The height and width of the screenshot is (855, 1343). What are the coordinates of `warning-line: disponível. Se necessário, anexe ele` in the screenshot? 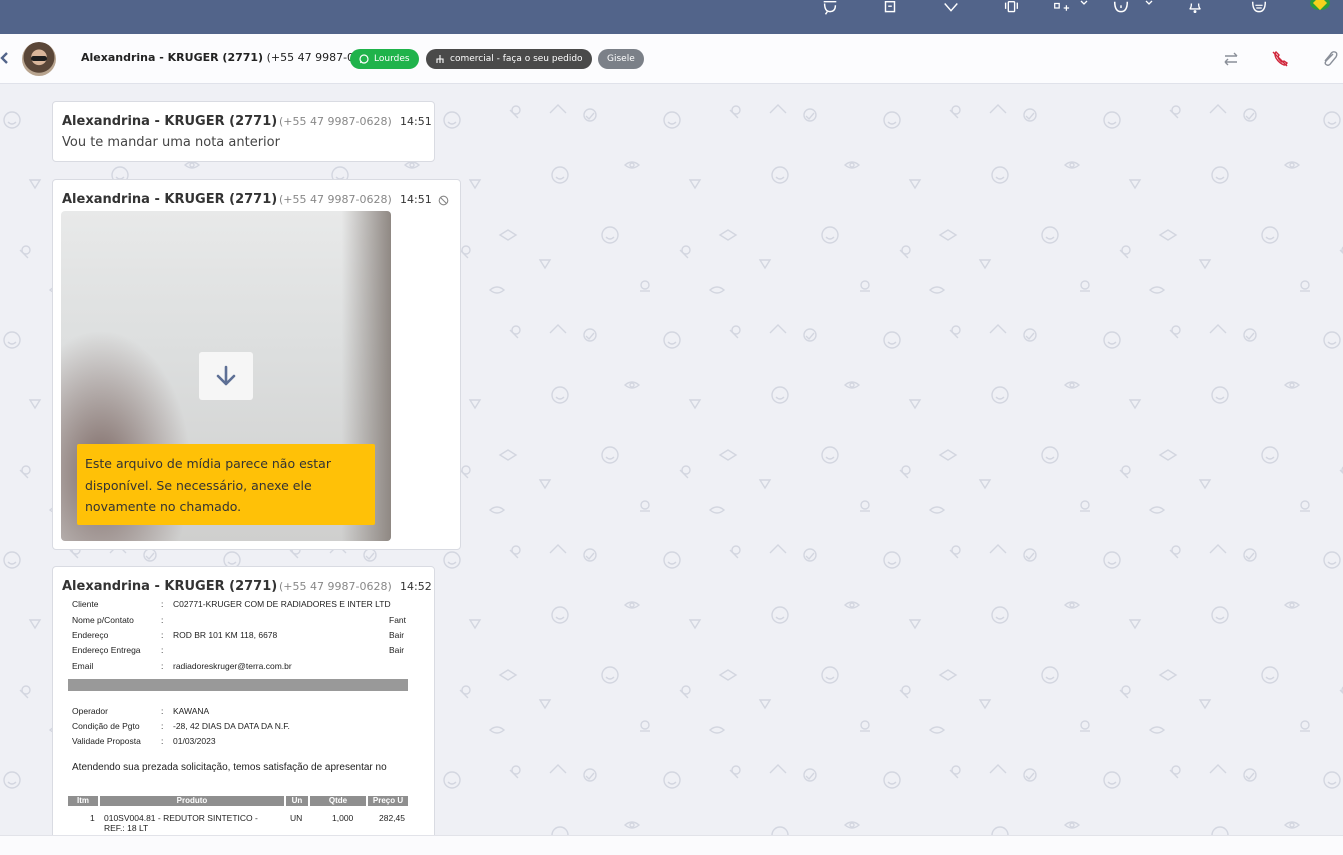 It's located at (198, 485).